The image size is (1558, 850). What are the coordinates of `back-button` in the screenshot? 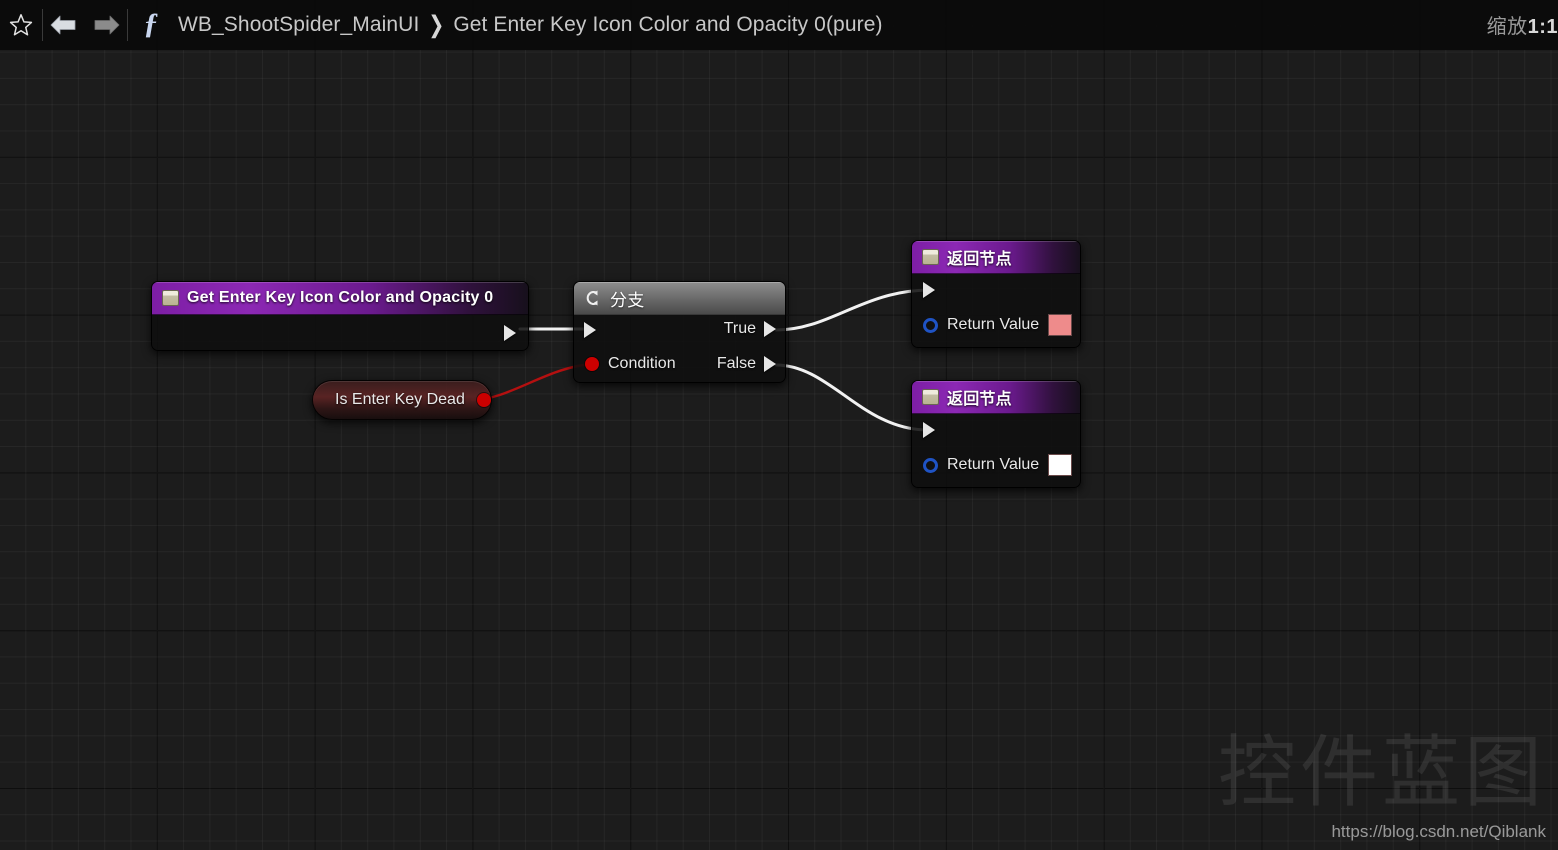 It's located at (64, 25).